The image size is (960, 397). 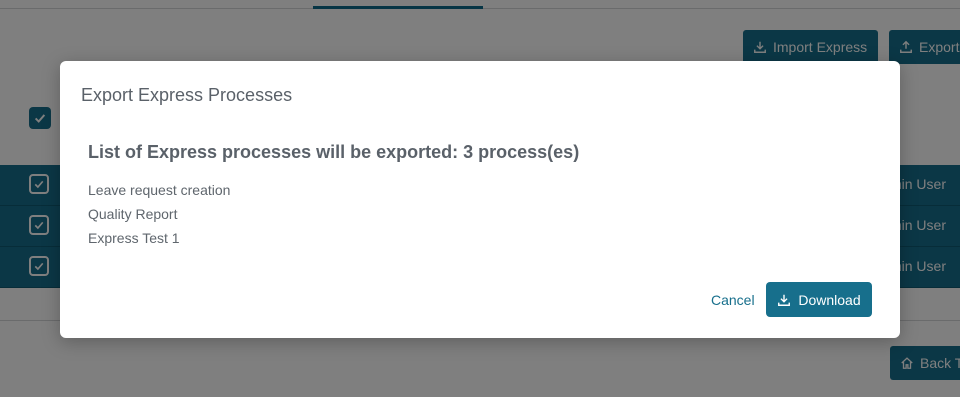 What do you see at coordinates (733, 300) in the screenshot?
I see `cancel-button: Cancel` at bounding box center [733, 300].